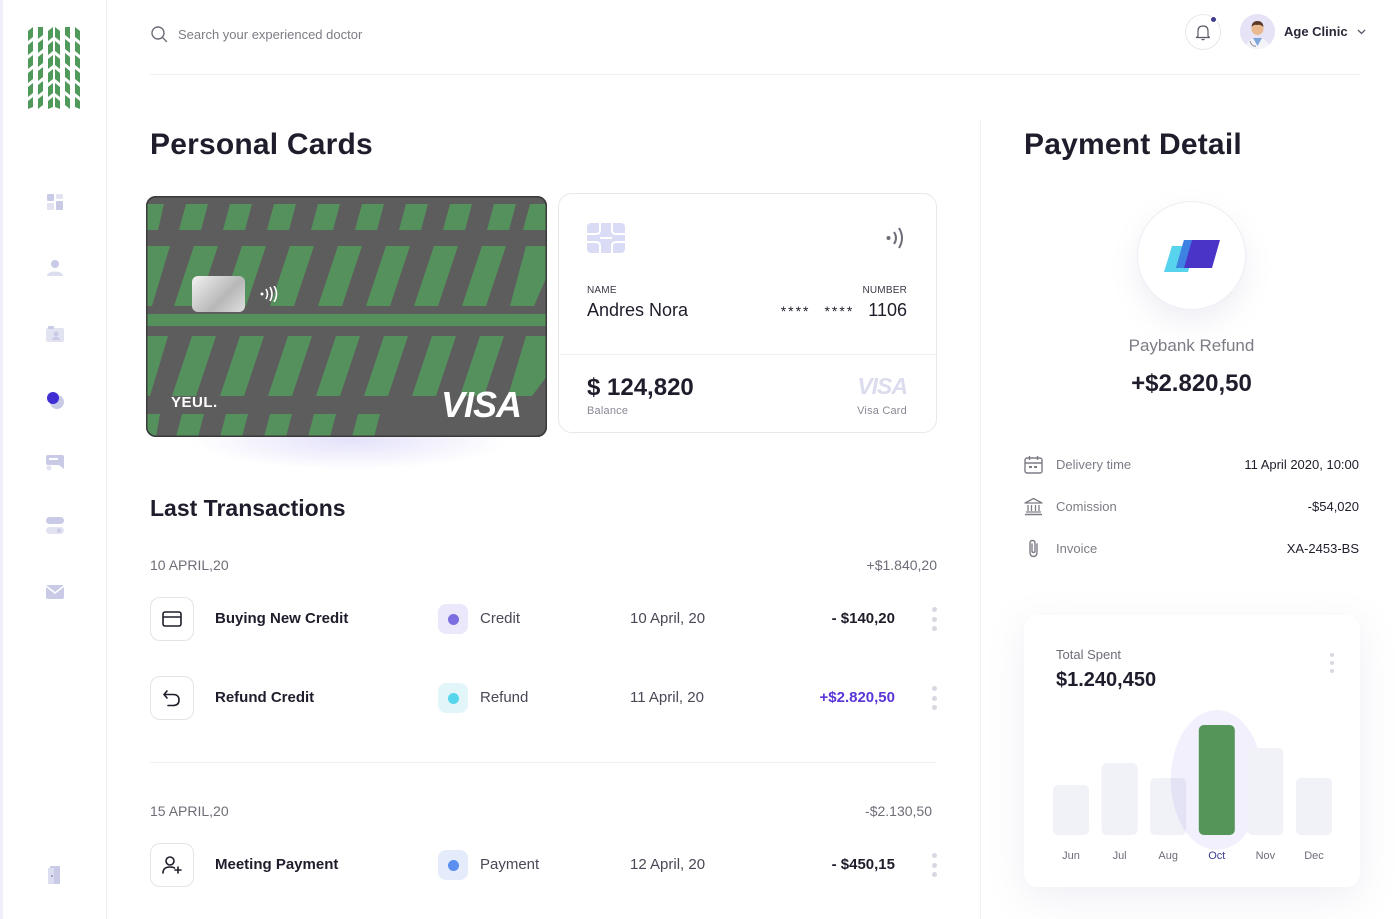 The width and height of the screenshot is (1396, 919). Describe the element at coordinates (1265, 791) in the screenshot. I see `chart-bar-nov` at that location.